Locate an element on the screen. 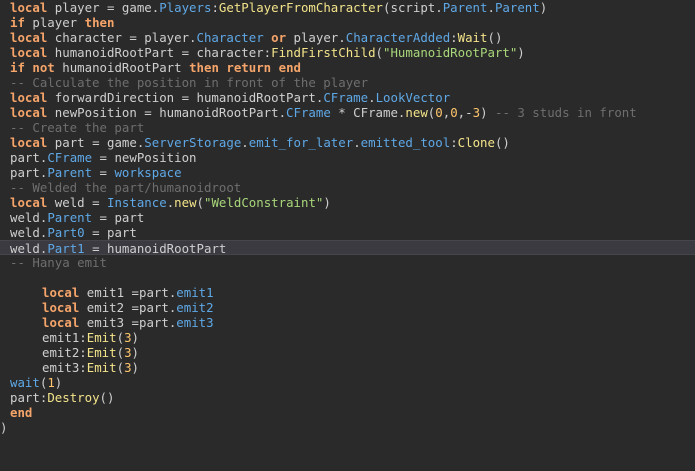  code-token: Part1 is located at coordinates (66, 248).